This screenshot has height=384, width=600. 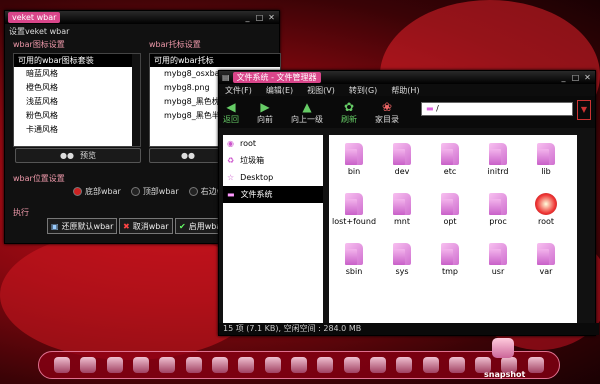 What do you see at coordinates (226, 77) in the screenshot?
I see `folder-icon: ▤` at bounding box center [226, 77].